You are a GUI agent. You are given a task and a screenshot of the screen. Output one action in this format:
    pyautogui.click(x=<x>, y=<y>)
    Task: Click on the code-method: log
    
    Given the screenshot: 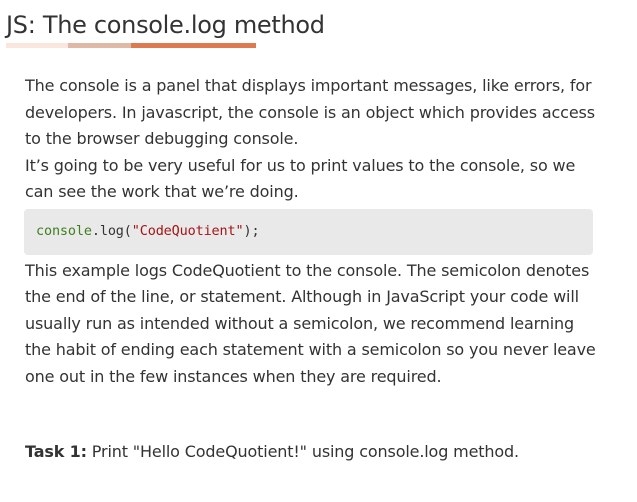 What is the action you would take?
    pyautogui.click(x=111, y=231)
    